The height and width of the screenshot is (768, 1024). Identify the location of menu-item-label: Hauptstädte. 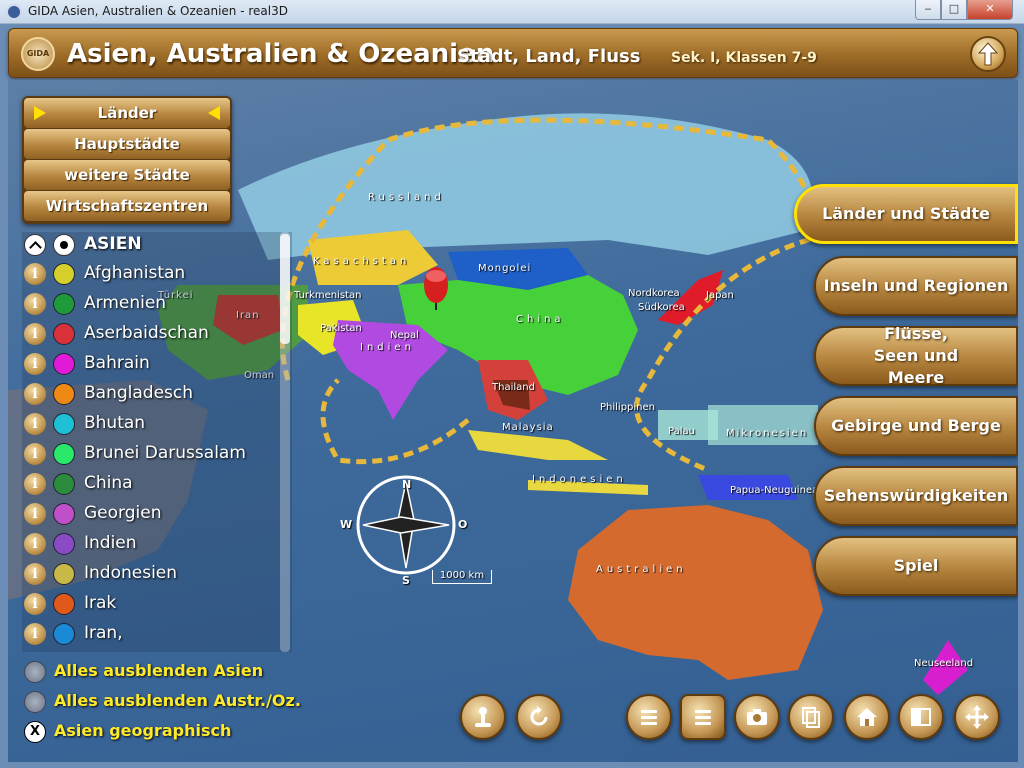
(127, 144).